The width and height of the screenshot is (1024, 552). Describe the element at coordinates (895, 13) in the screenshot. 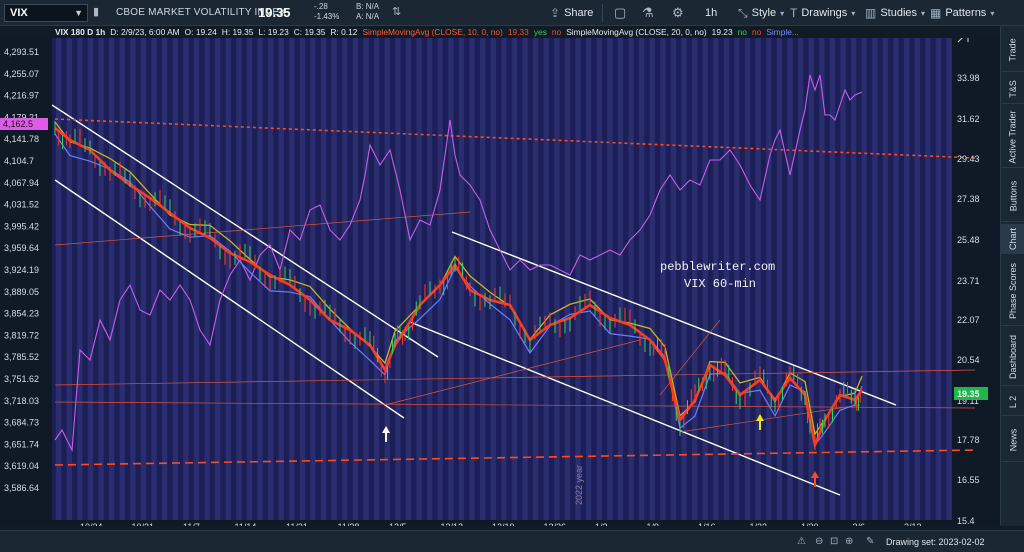

I see `studies-button: ▥ Studies ▾` at that location.